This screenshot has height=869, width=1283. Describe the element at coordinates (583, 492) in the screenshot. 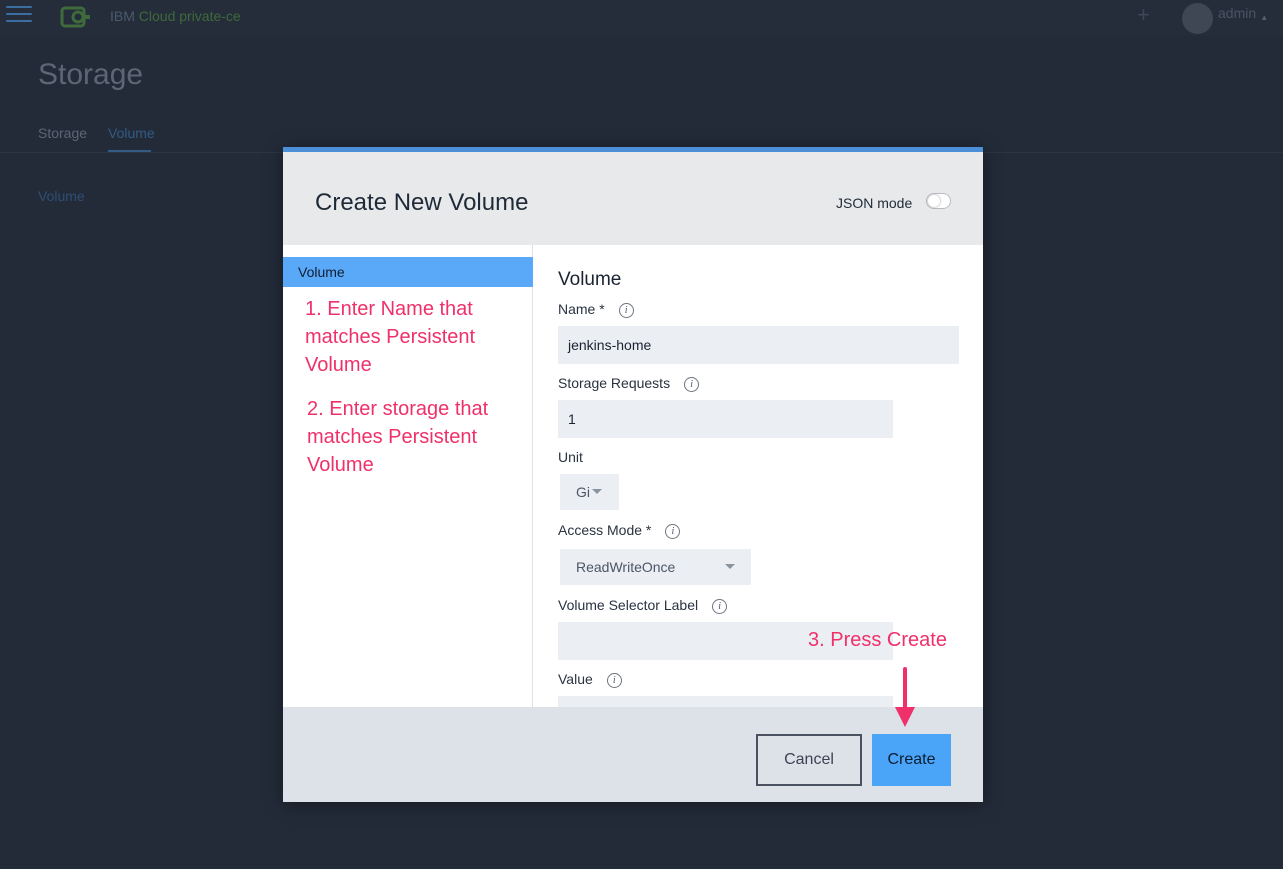

I see `unit-select-value: Gi` at that location.